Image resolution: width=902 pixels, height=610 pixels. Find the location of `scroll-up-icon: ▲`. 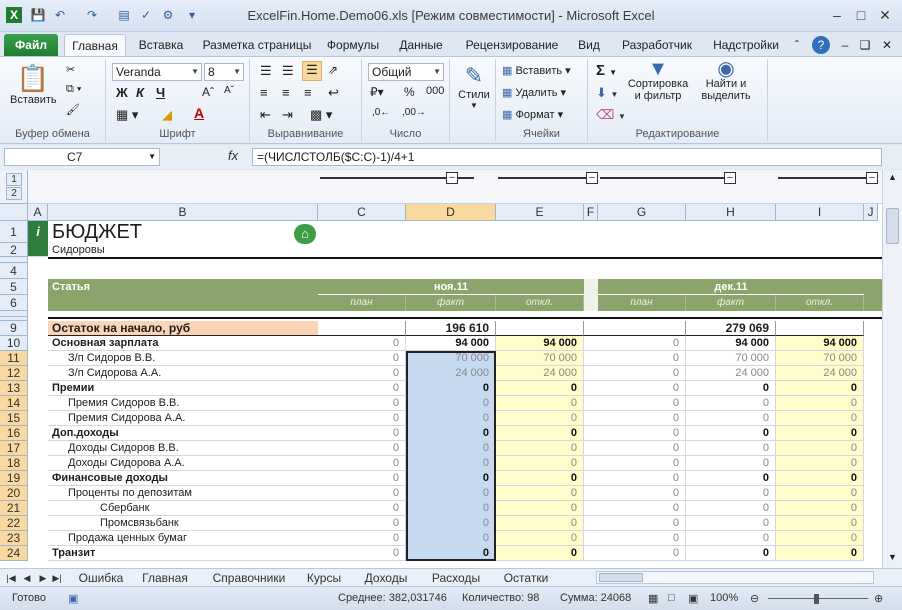

scroll-up-icon: ▲ is located at coordinates (892, 179).